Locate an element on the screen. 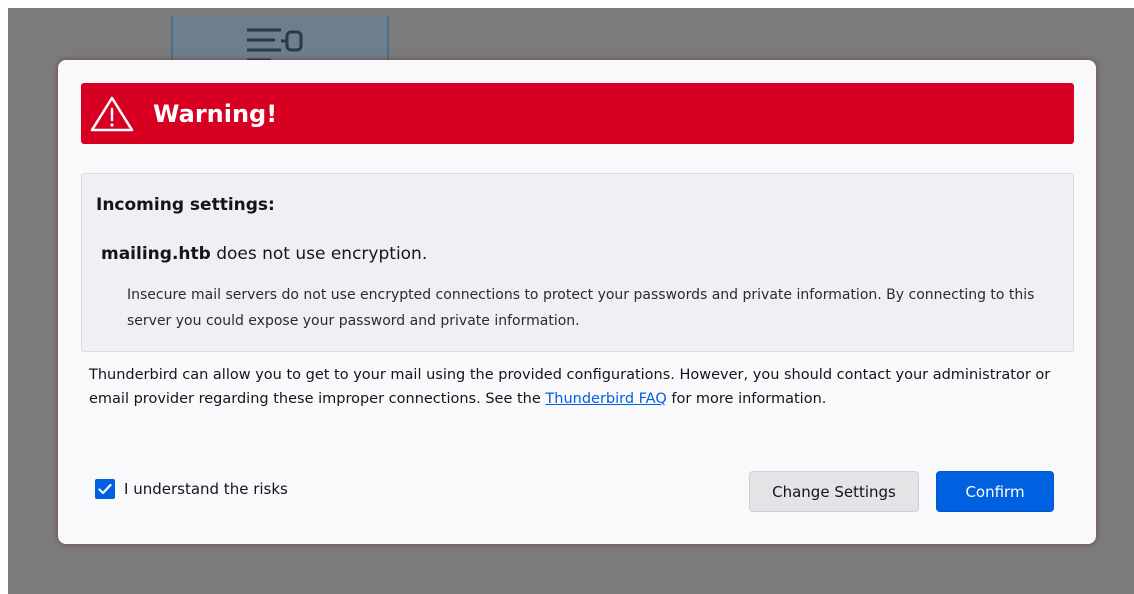 This screenshot has height=594, width=1134. checkmark-icon is located at coordinates (105, 489).